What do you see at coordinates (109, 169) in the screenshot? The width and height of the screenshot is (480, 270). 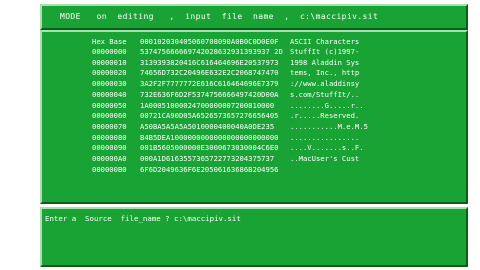 I see `row-offset: 000000B0` at bounding box center [109, 169].